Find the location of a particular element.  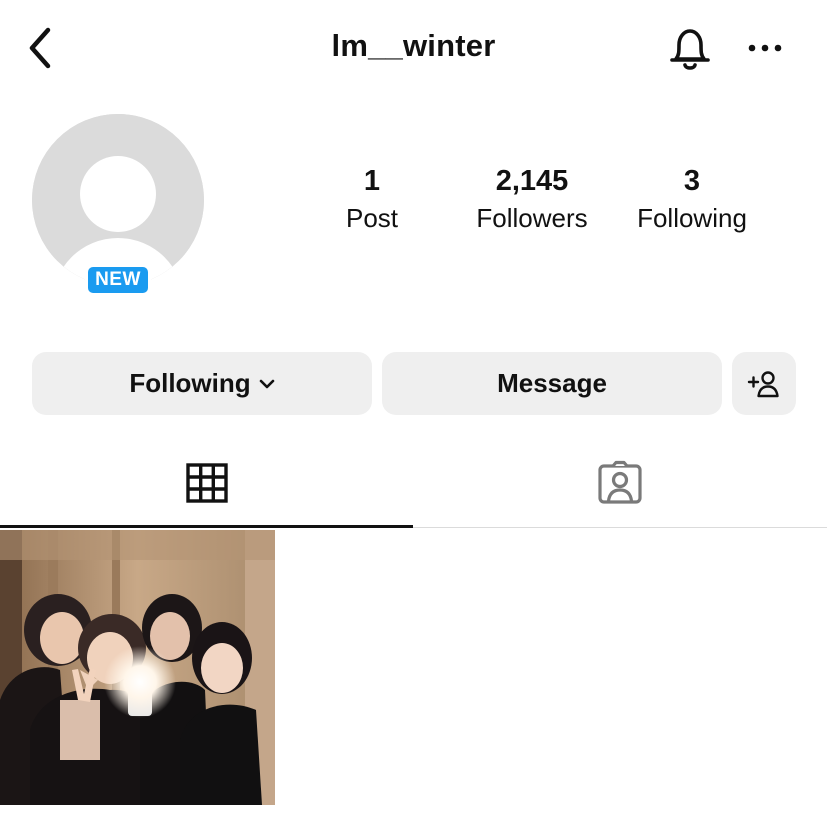

default-avatar-icon is located at coordinates (118, 200).